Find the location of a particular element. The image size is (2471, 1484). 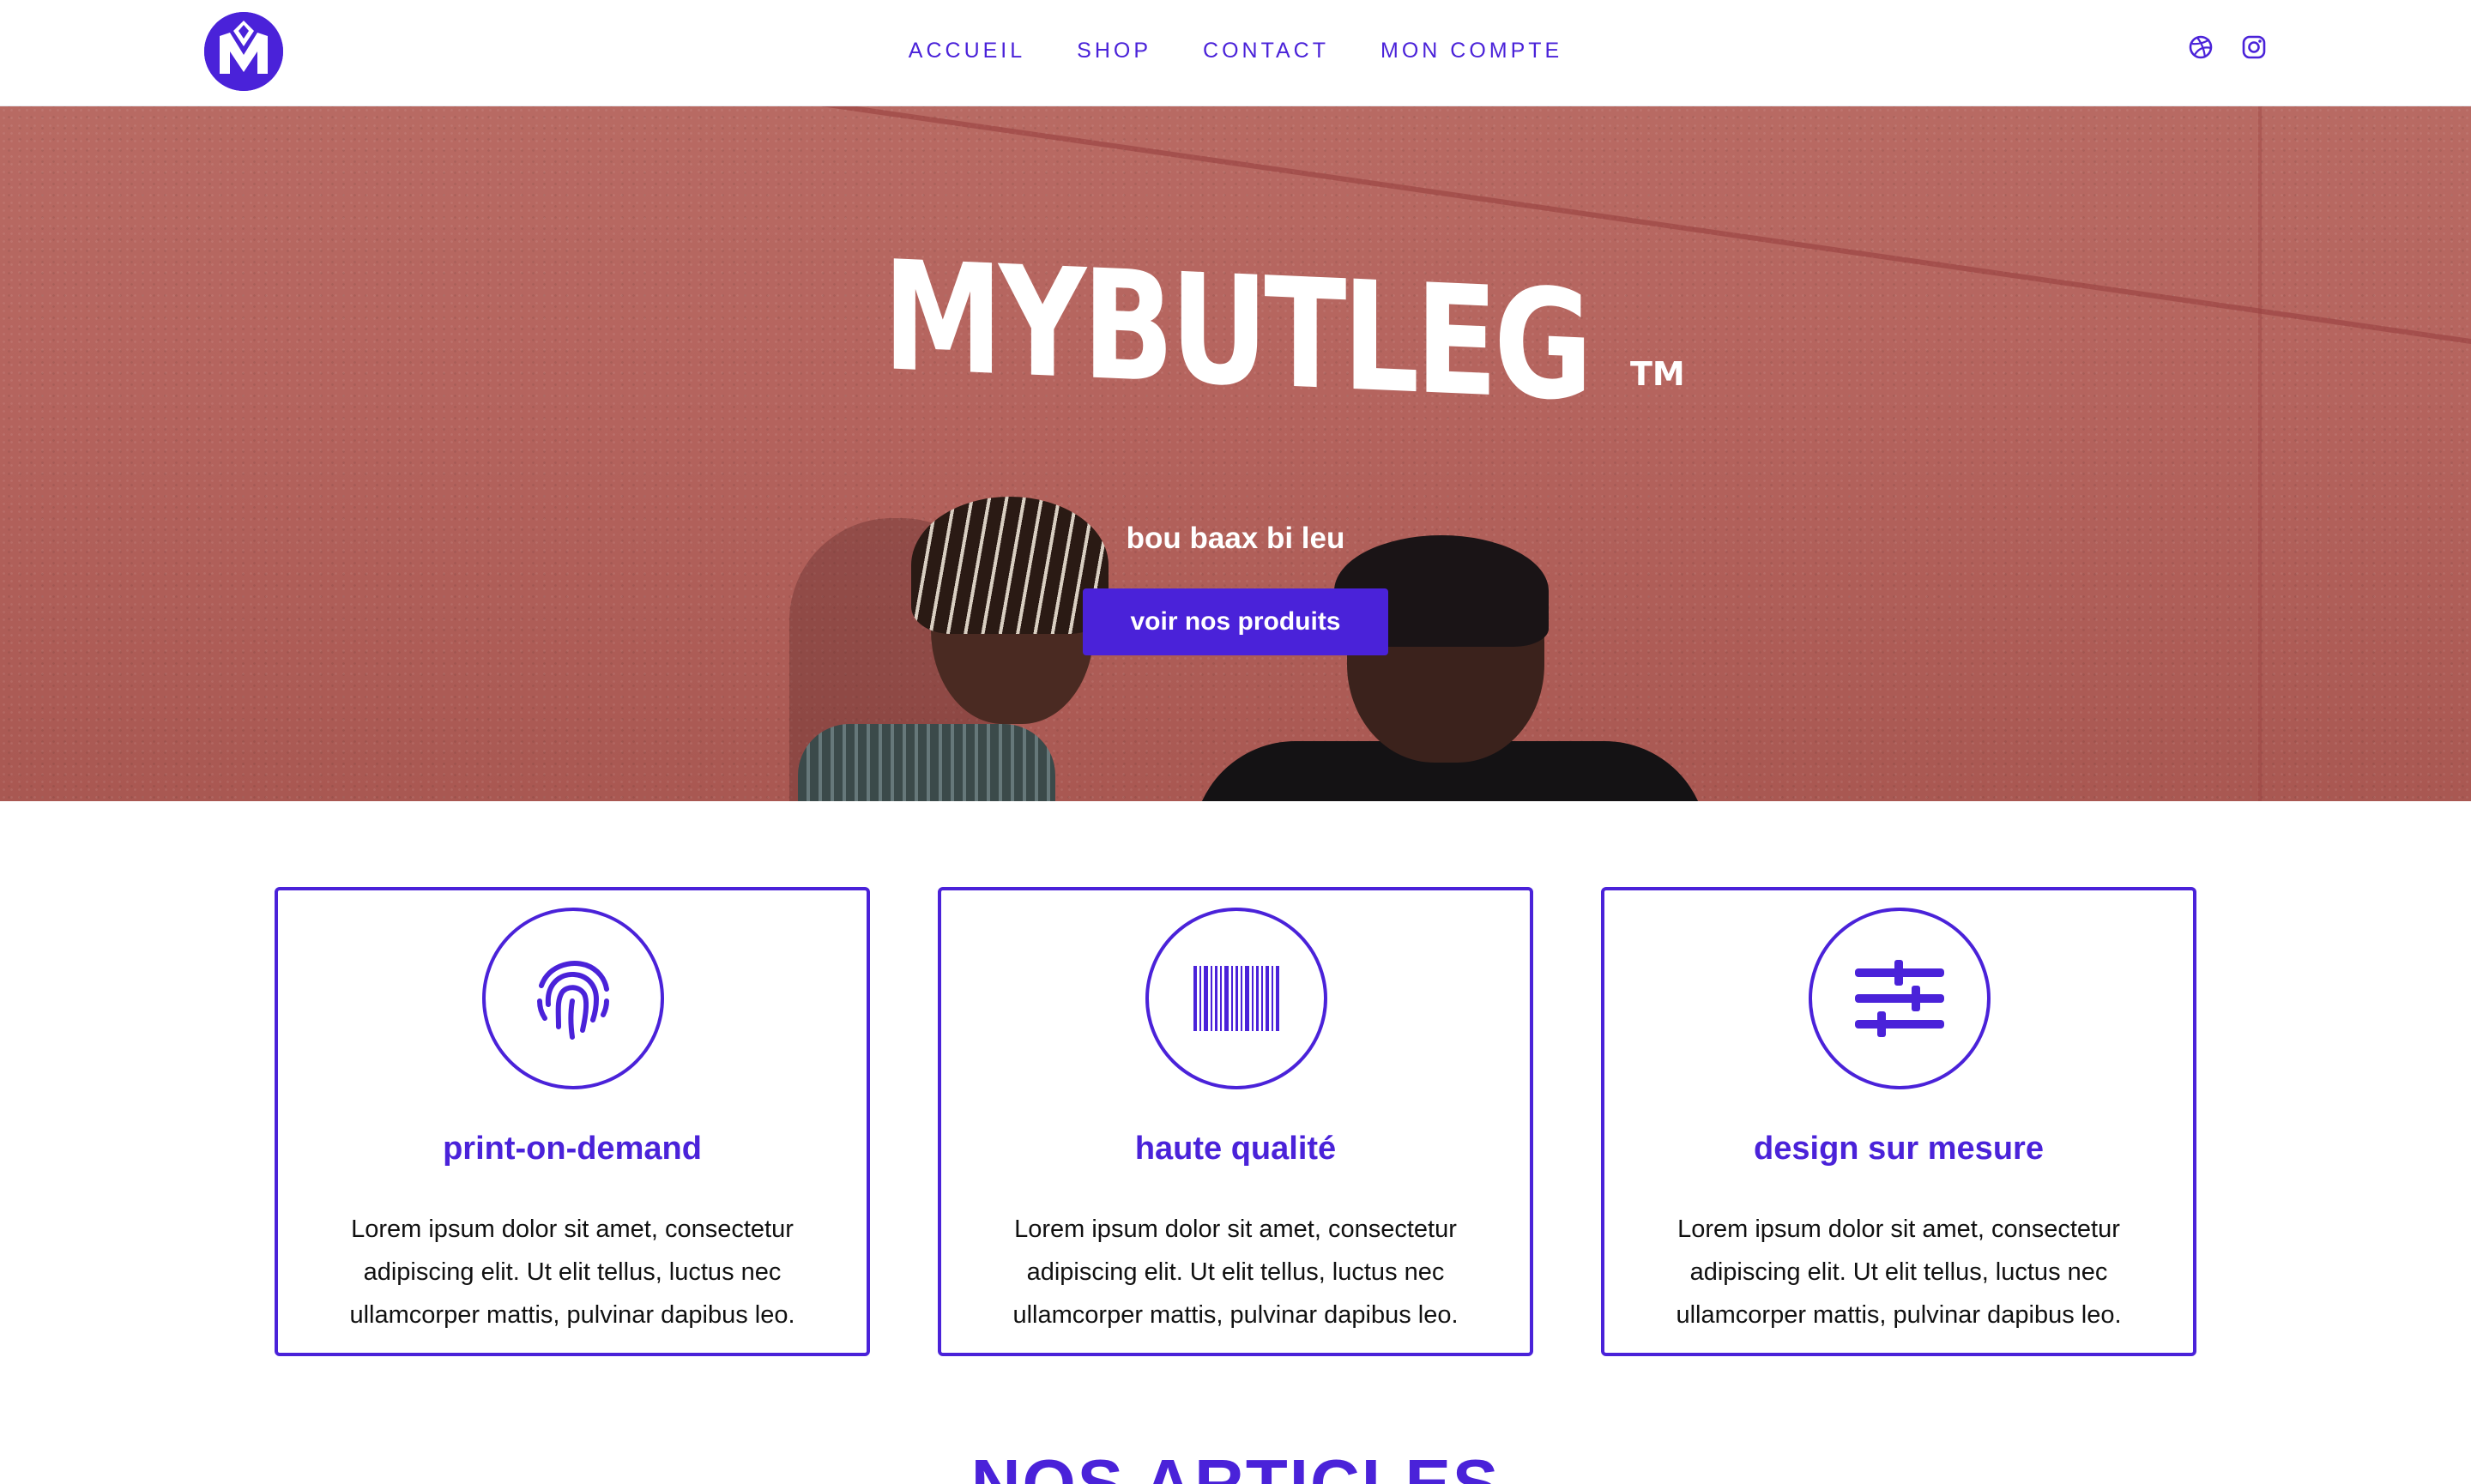

barcode-icon is located at coordinates (1236, 998).